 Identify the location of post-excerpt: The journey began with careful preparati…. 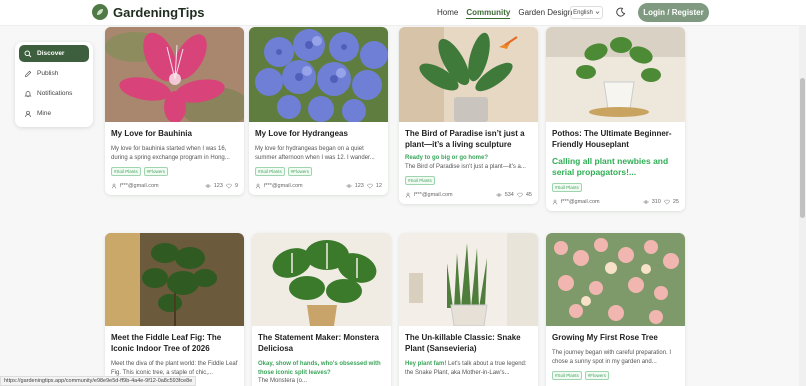
(612, 357).